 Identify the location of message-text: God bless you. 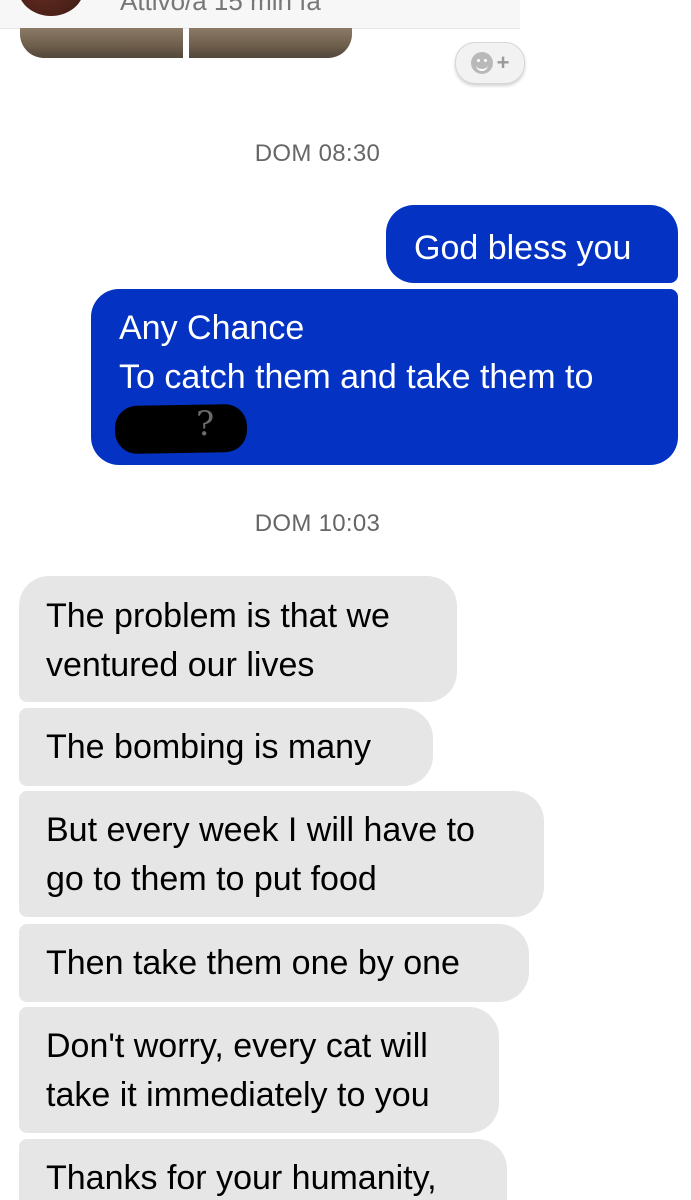
(523, 248).